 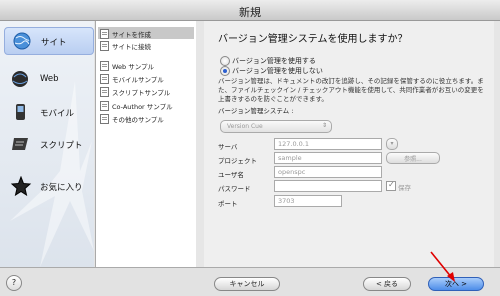 What do you see at coordinates (290, 158) in the screenshot?
I see `project-value: sample` at bounding box center [290, 158].